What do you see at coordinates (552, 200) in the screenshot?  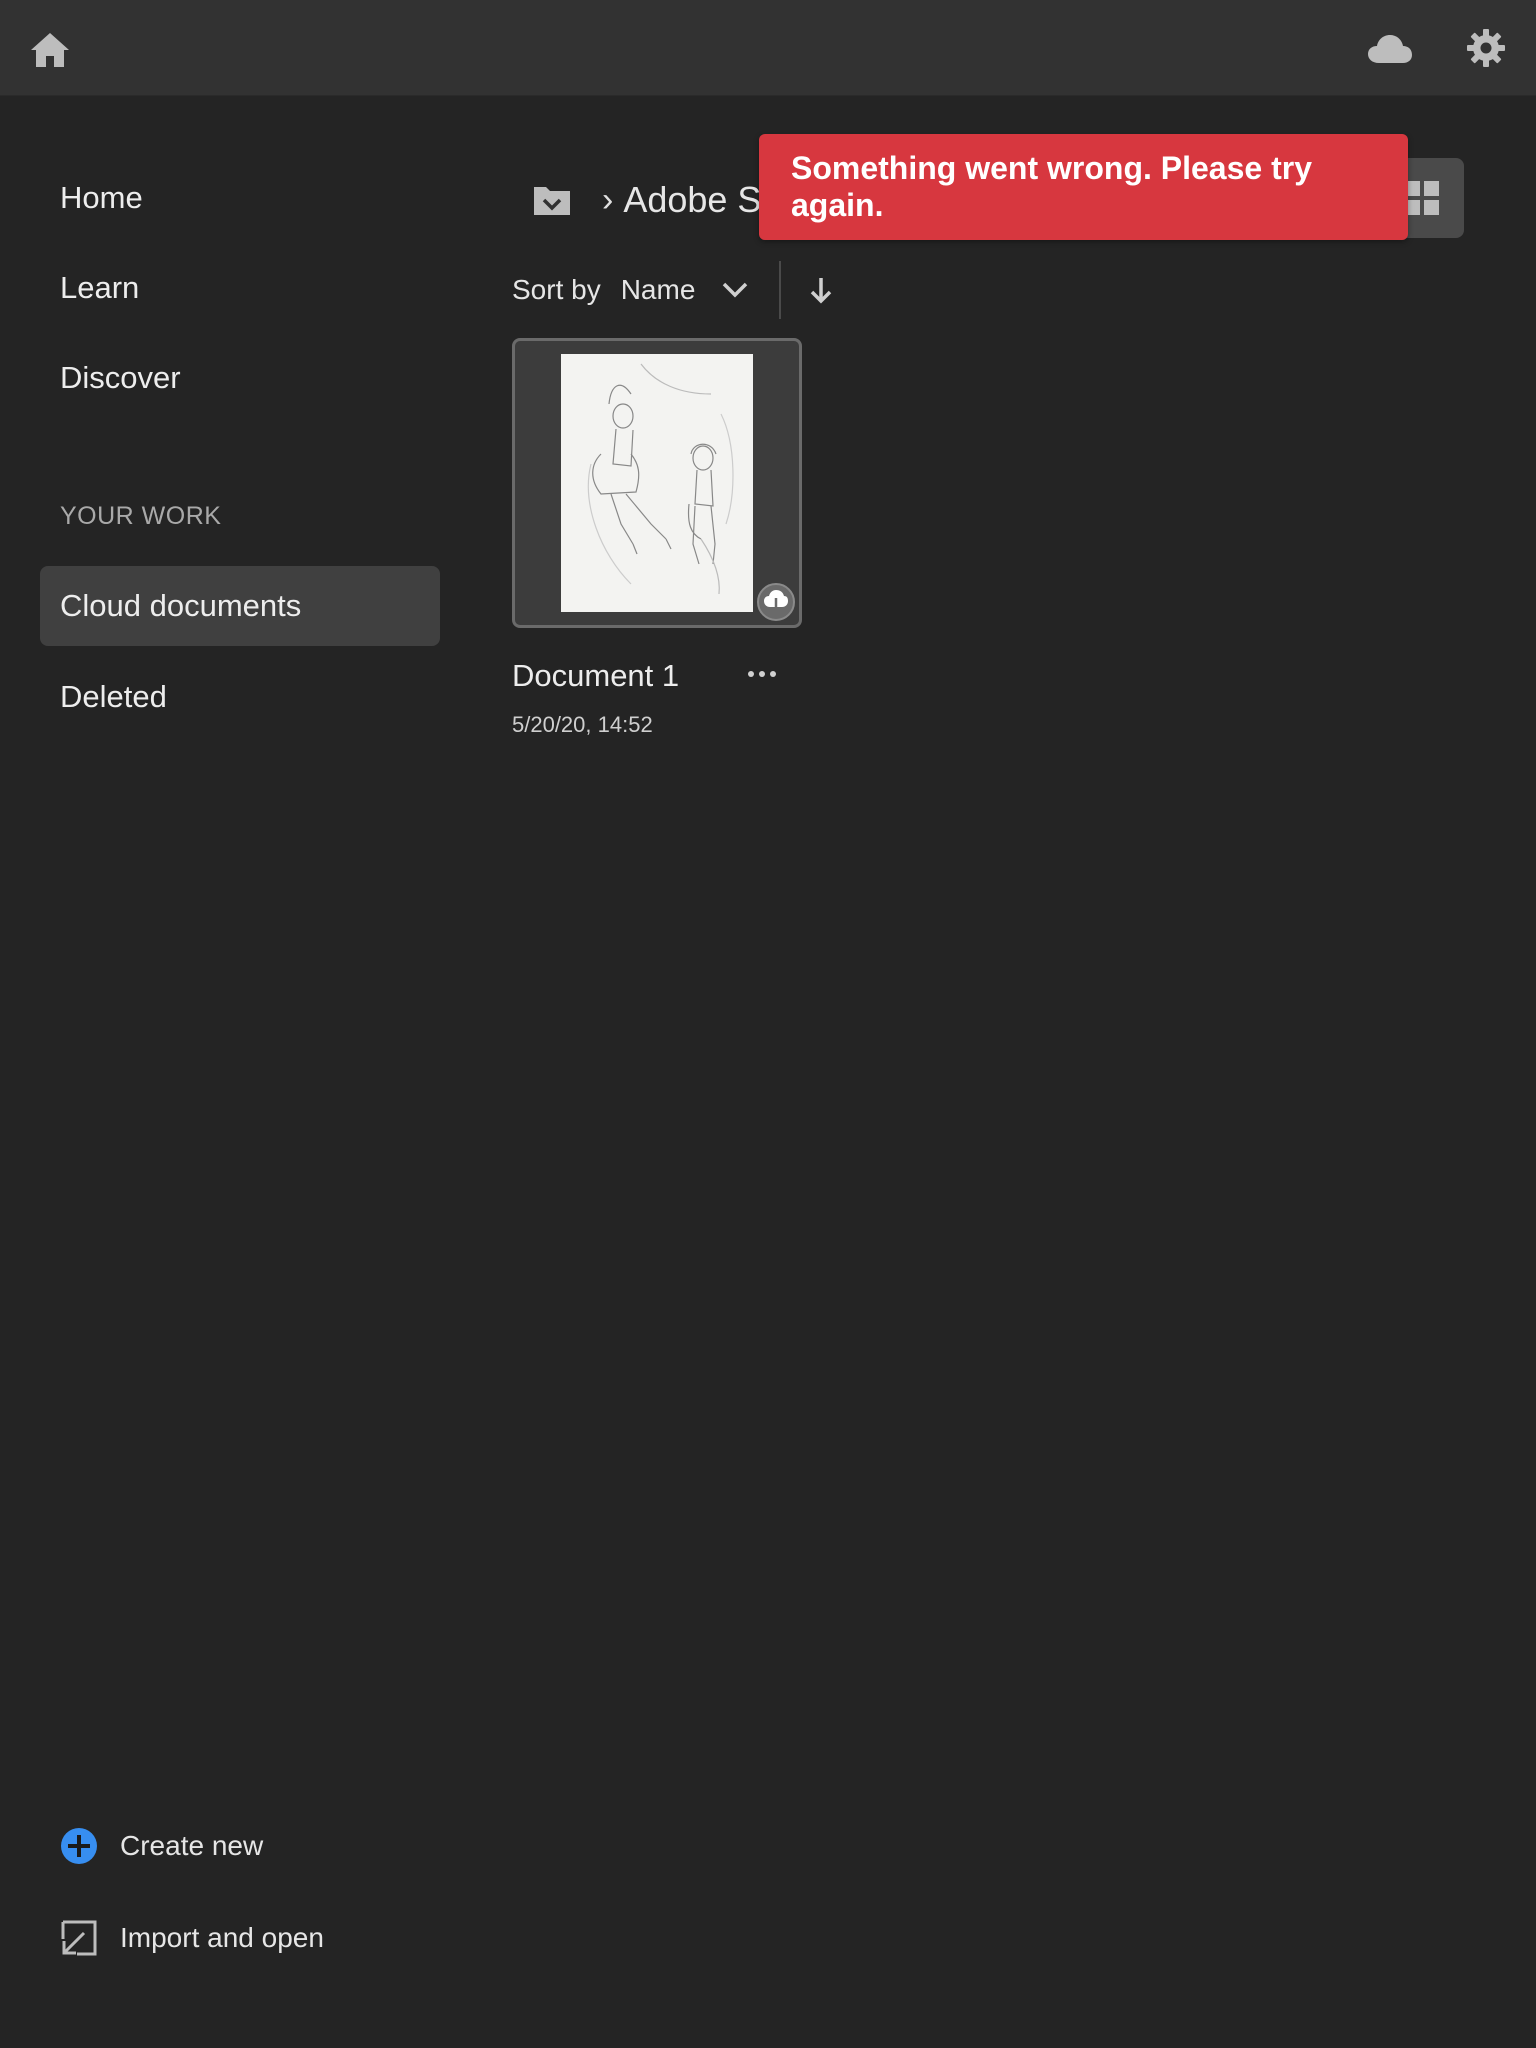 I see `folder-icon` at bounding box center [552, 200].